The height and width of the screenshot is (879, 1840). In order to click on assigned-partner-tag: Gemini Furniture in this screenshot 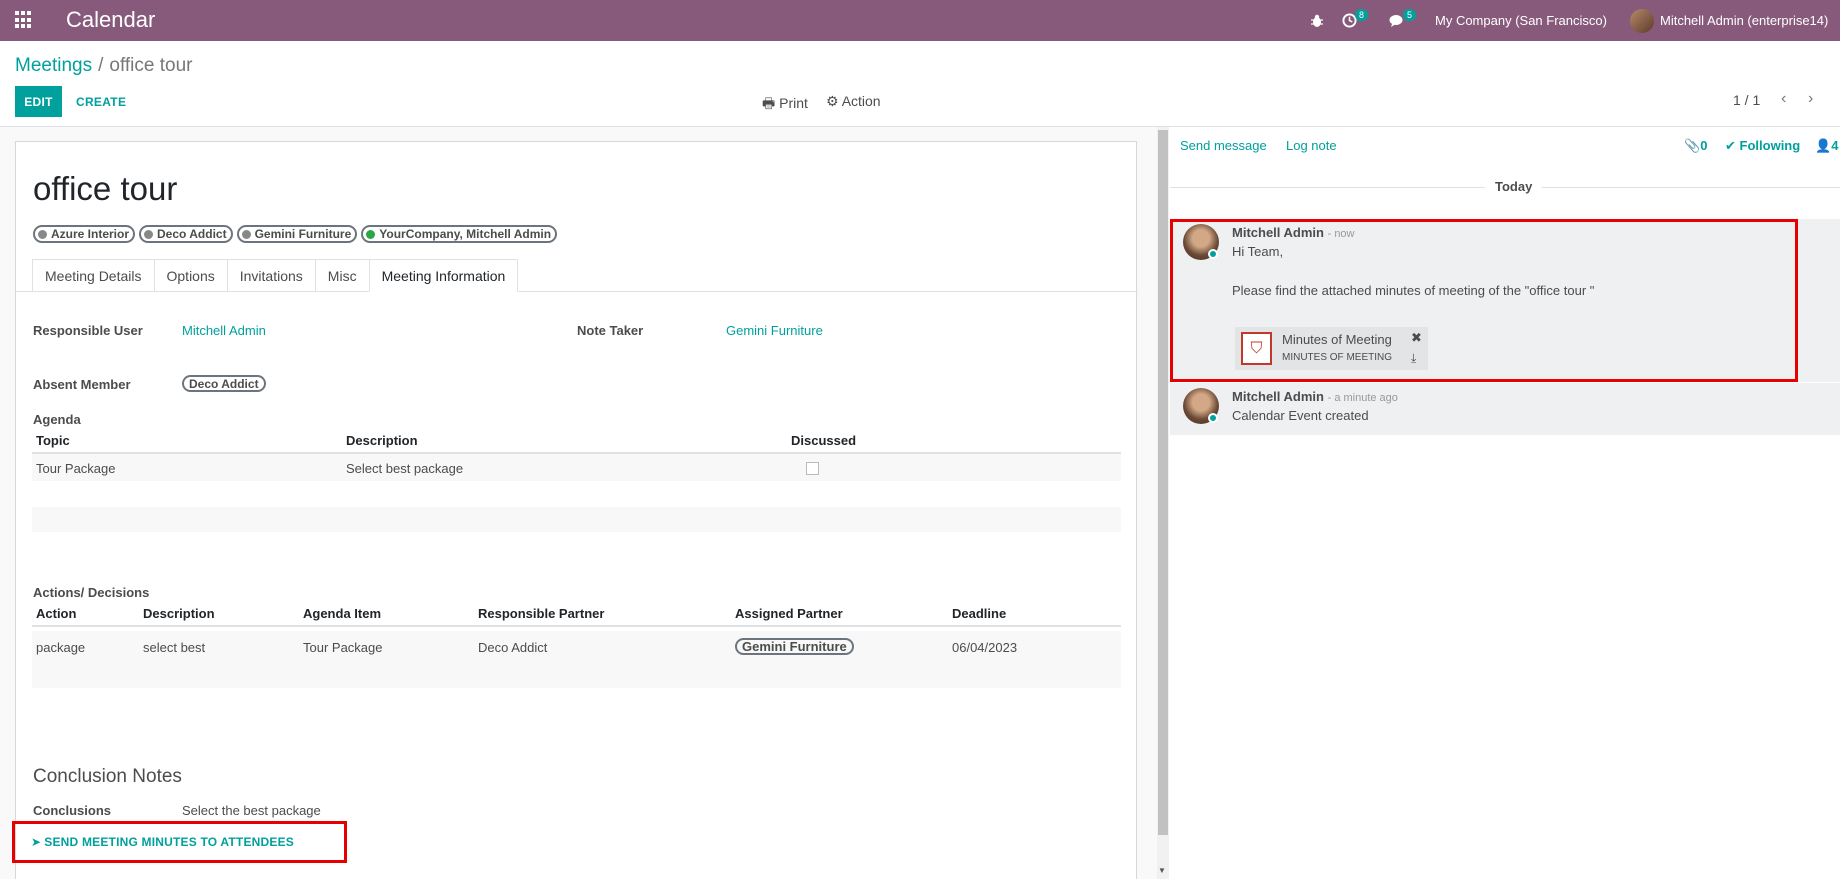, I will do `click(794, 646)`.